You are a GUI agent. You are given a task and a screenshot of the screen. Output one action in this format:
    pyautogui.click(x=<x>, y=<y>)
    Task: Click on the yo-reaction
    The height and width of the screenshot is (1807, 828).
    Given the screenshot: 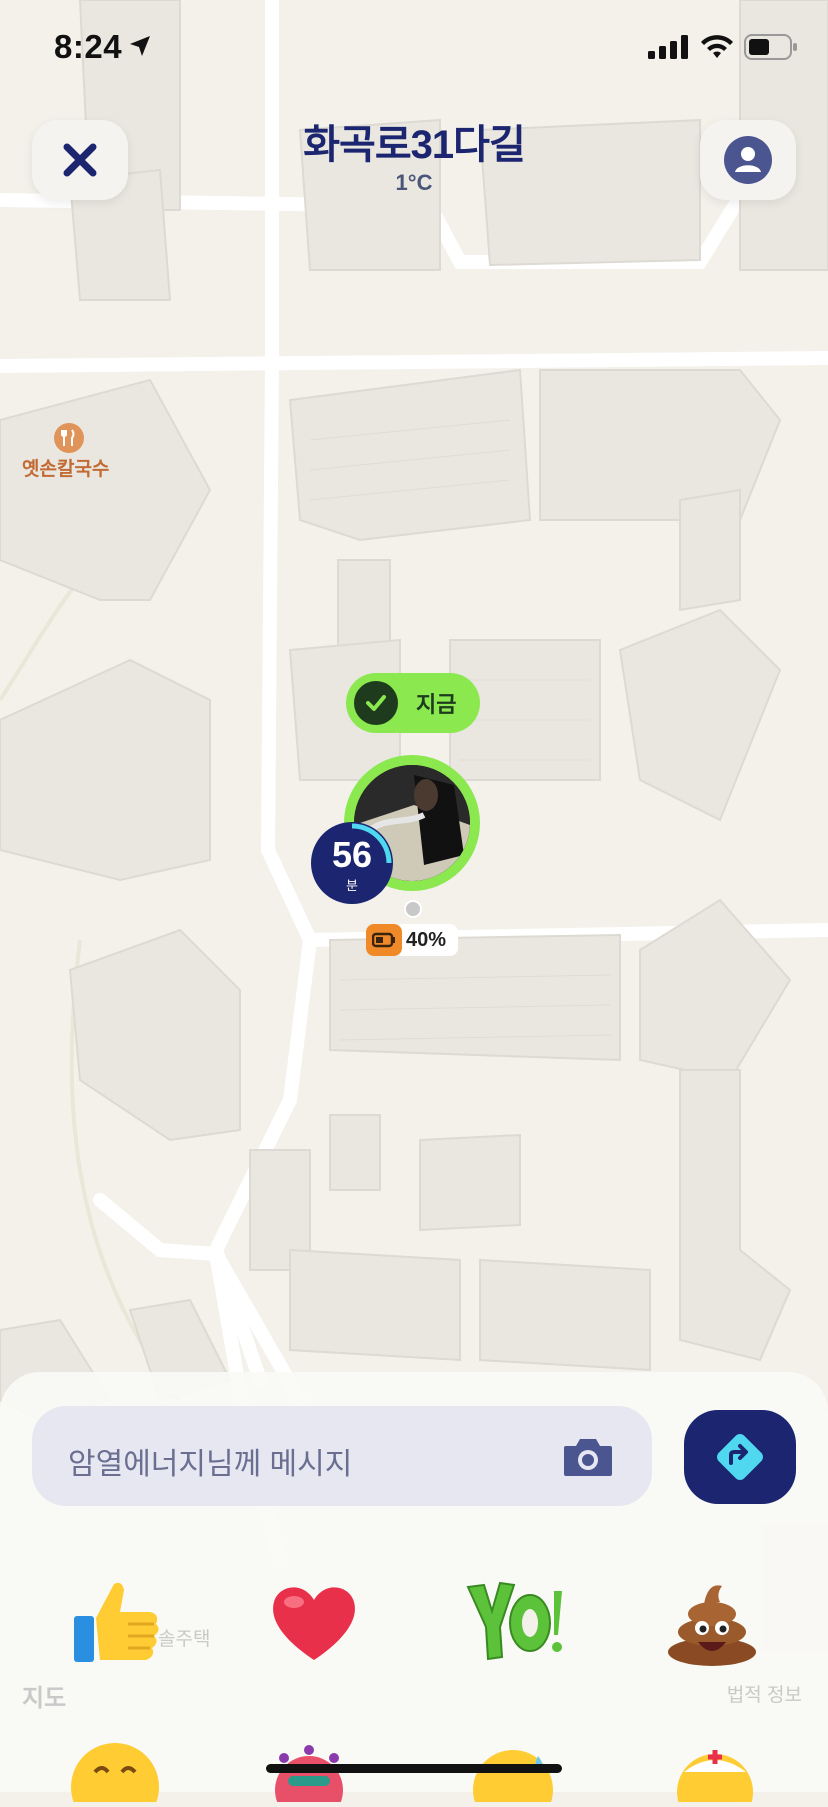 What is the action you would take?
    pyautogui.click(x=514, y=1622)
    